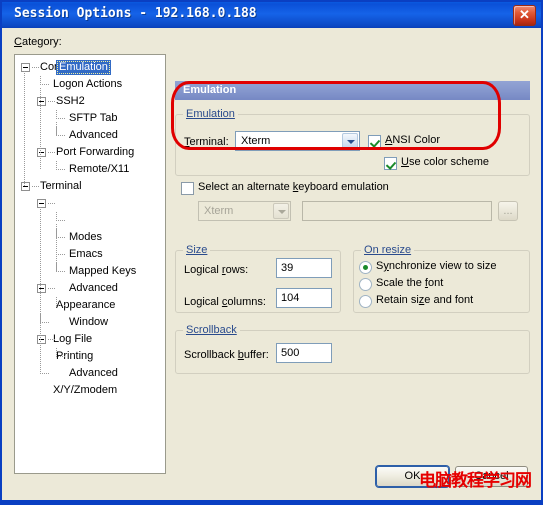 This screenshot has height=505, width=543. Describe the element at coordinates (304, 268) in the screenshot. I see `logical-rows-input` at that location.